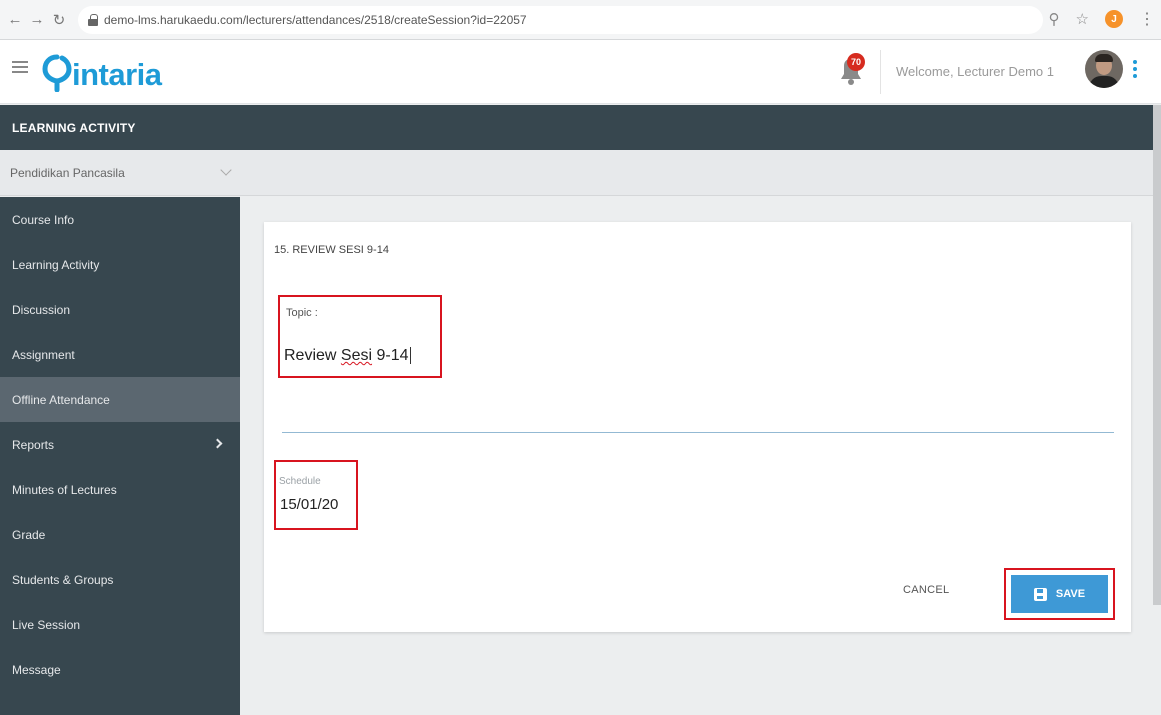 The image size is (1161, 715). Describe the element at coordinates (120, 219) in the screenshot. I see `sidebar-item-course-info: Course Info` at that location.